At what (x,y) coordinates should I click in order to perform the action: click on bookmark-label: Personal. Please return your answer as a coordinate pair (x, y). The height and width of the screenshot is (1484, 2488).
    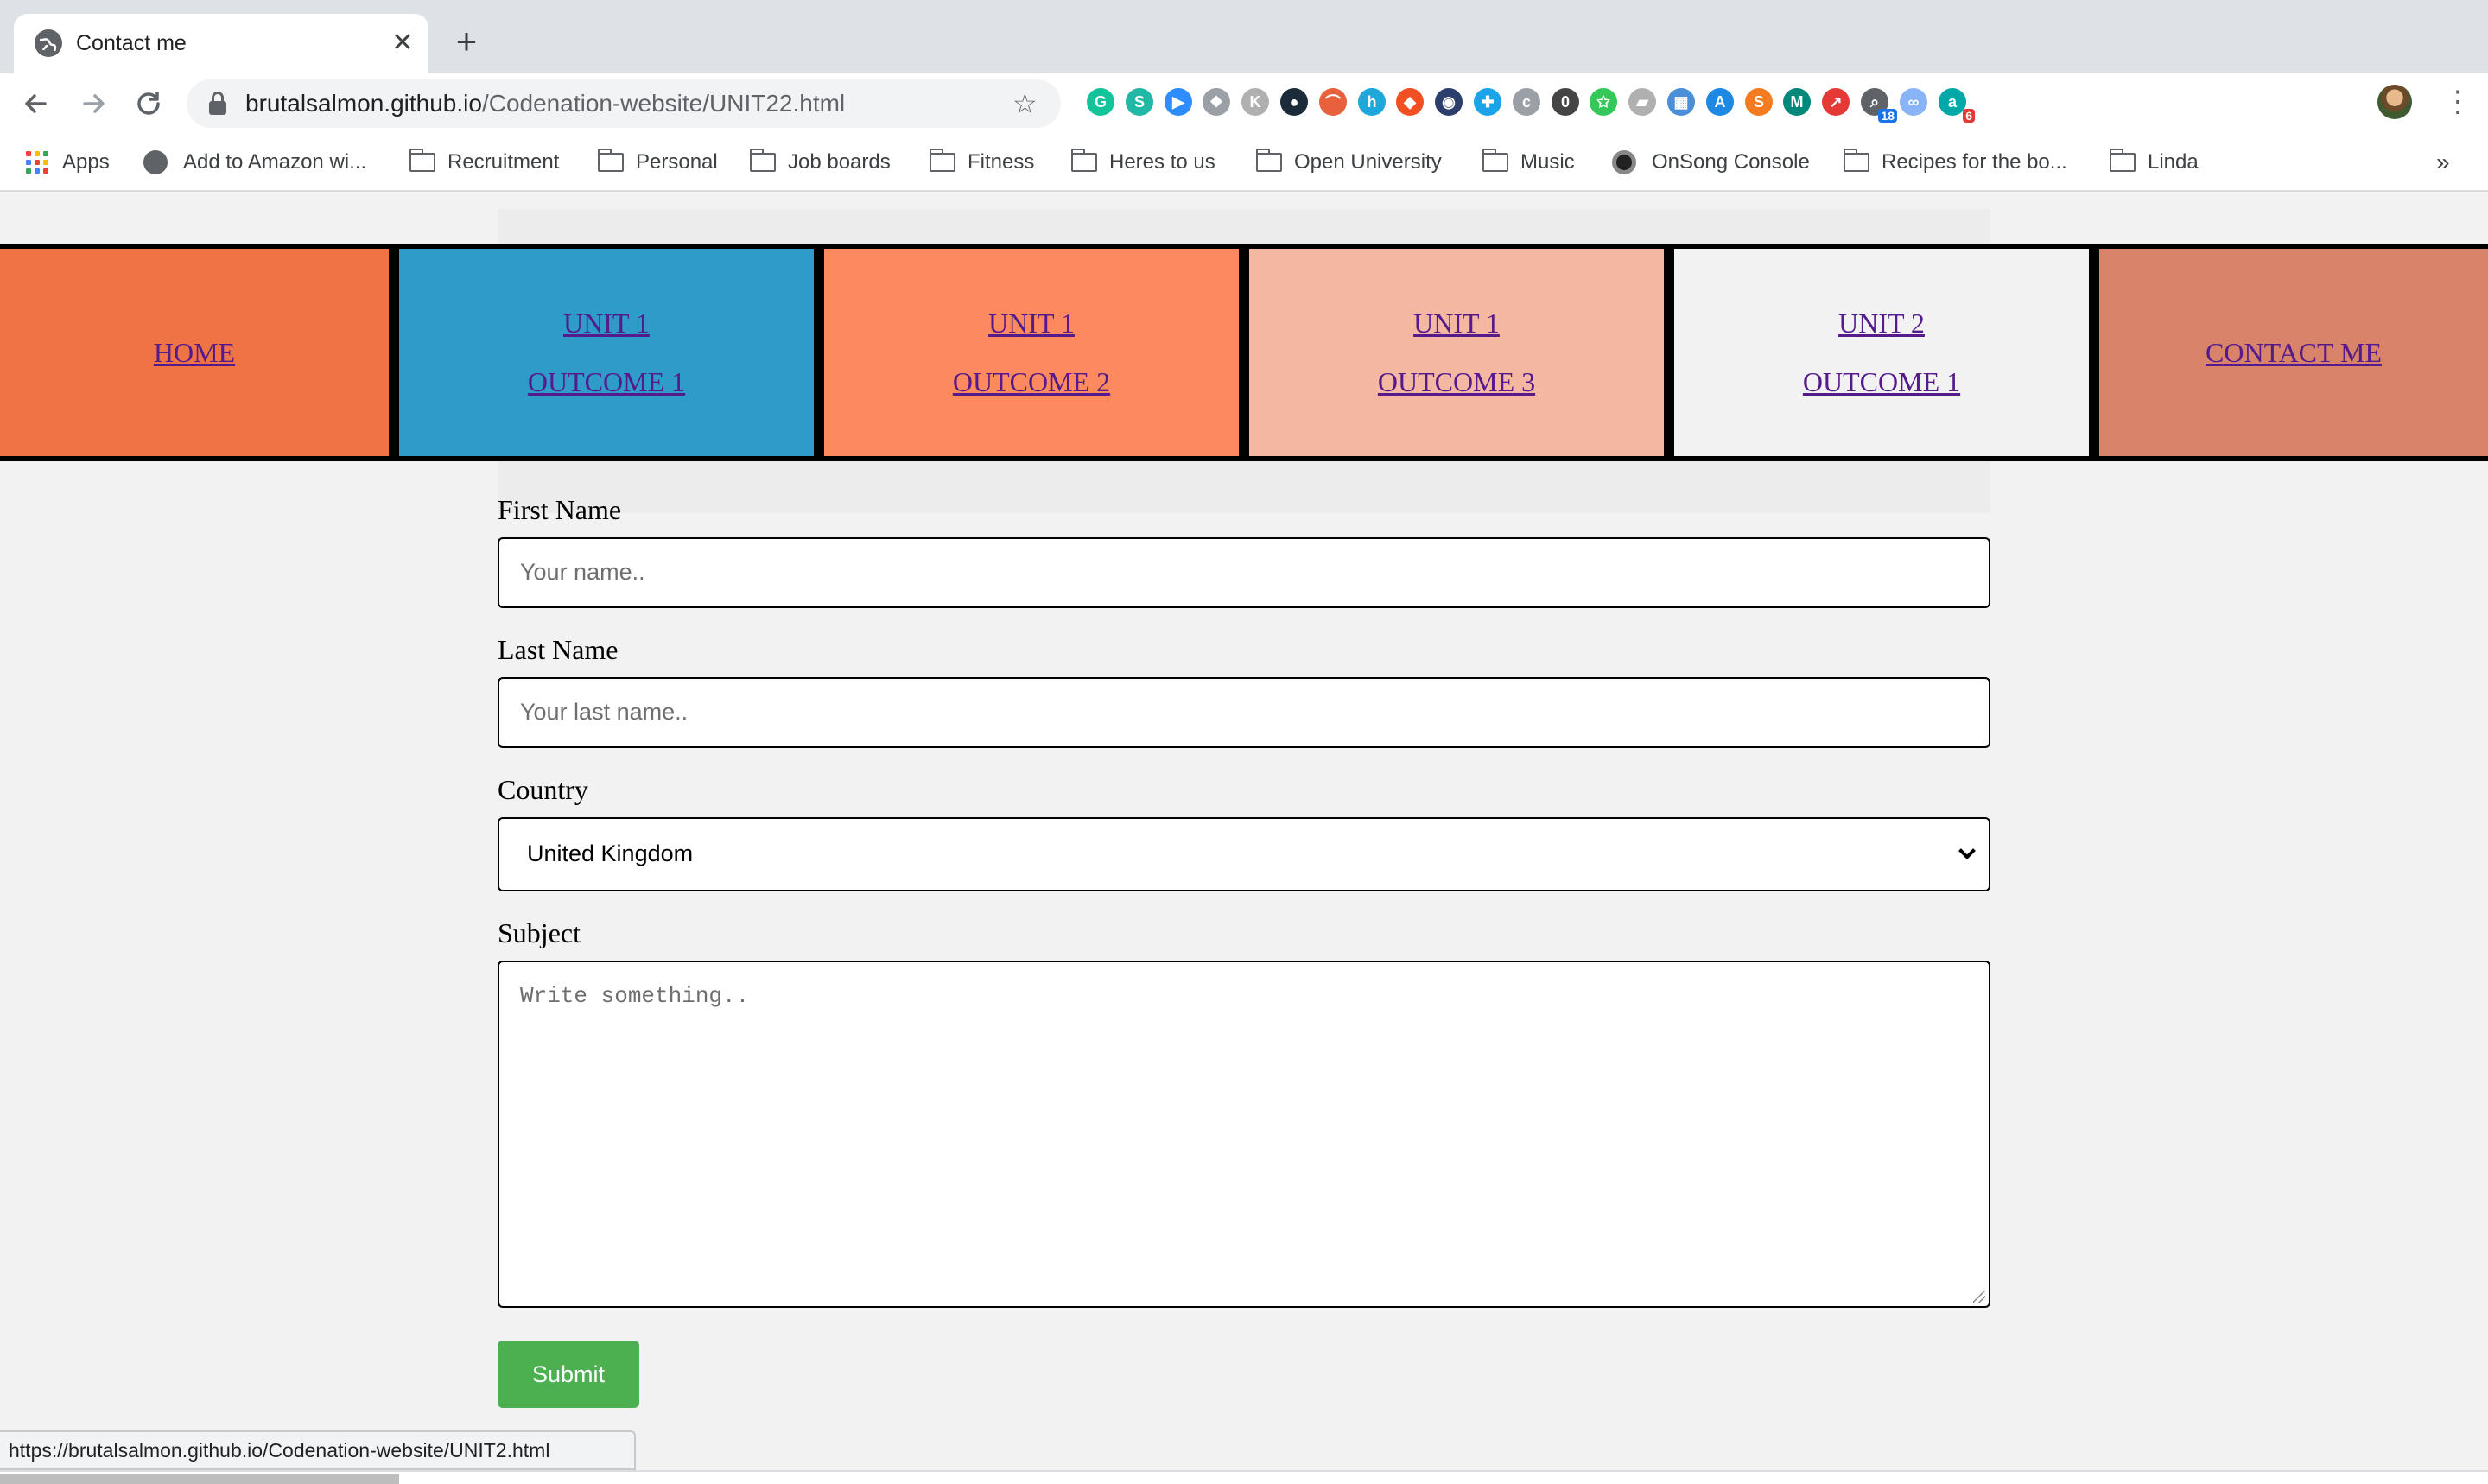
    Looking at the image, I should click on (677, 162).